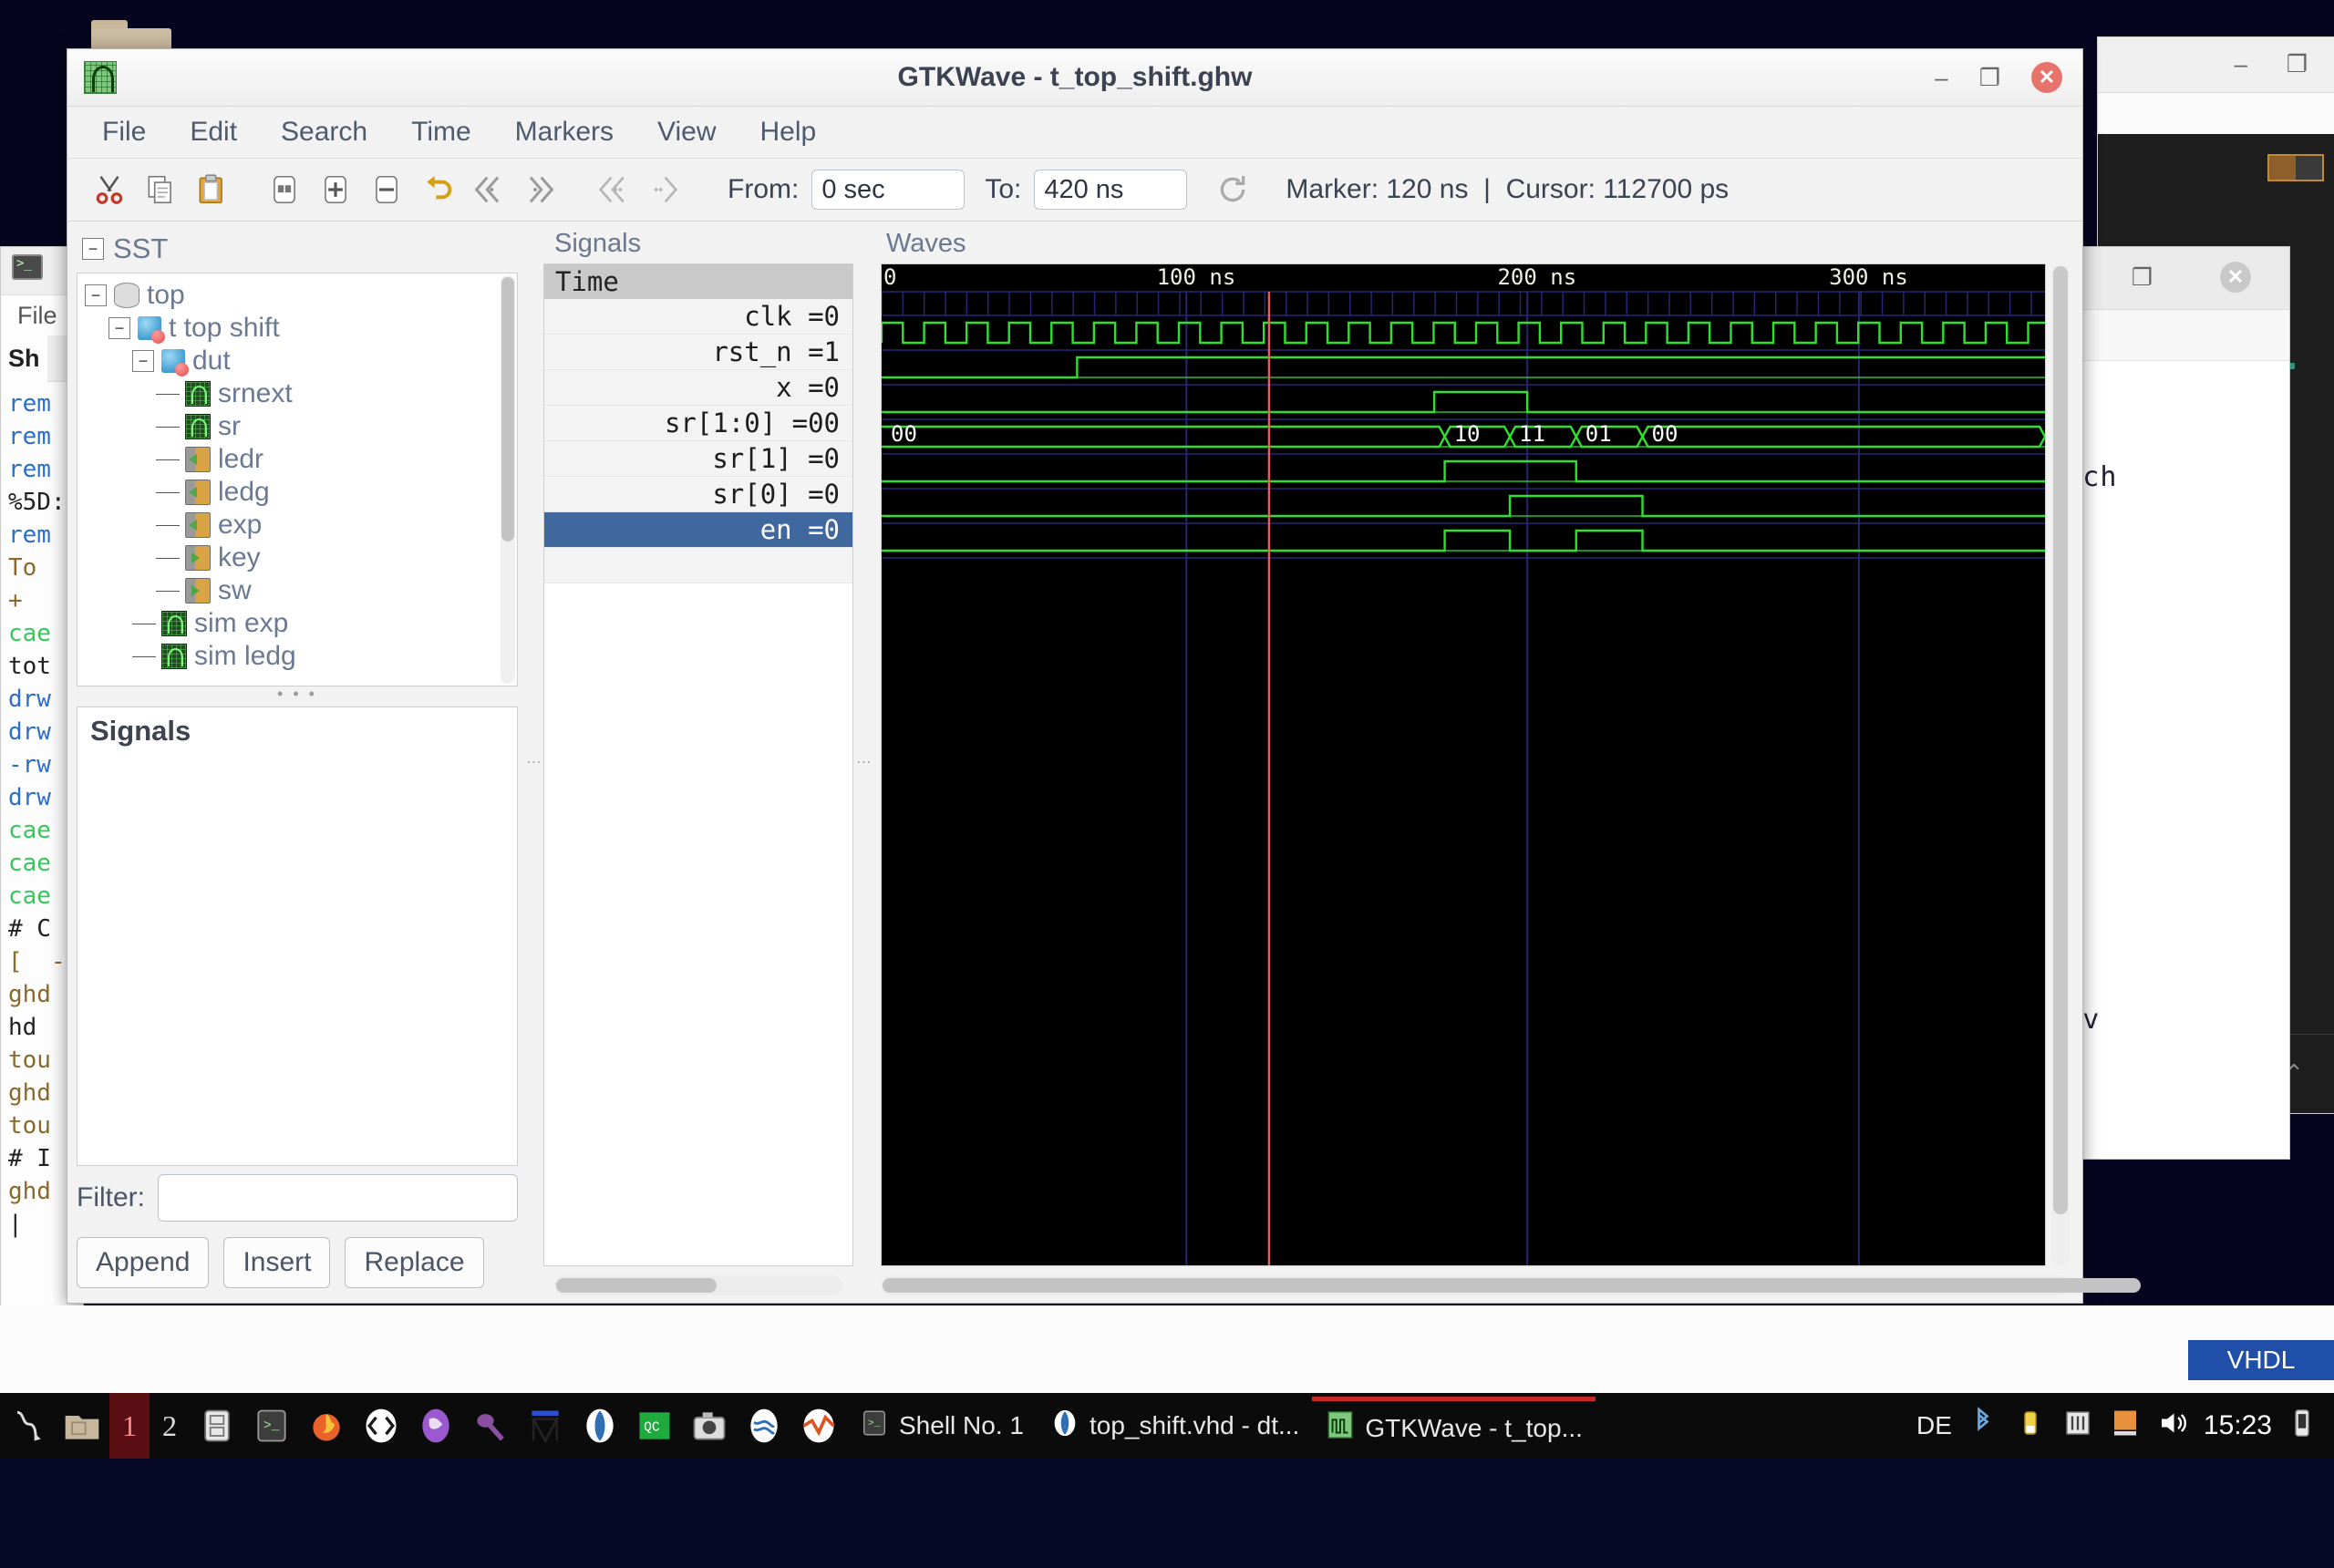  Describe the element at coordinates (789, 132) in the screenshot. I see `menu-help: Help` at that location.